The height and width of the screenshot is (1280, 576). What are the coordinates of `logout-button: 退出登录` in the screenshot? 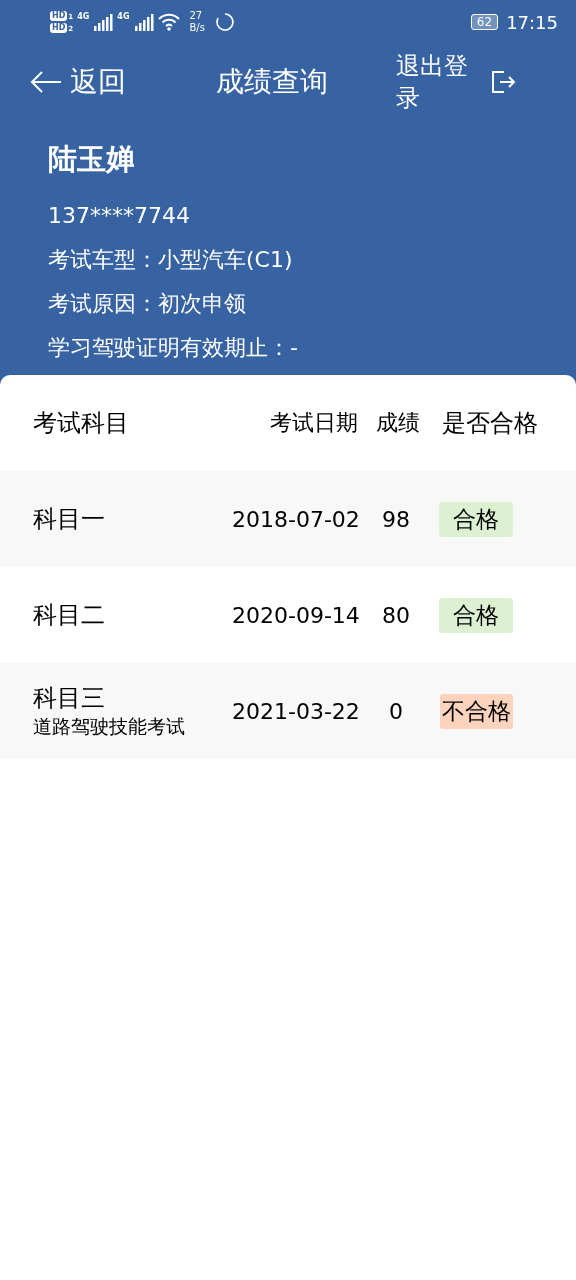 It's located at (436, 82).